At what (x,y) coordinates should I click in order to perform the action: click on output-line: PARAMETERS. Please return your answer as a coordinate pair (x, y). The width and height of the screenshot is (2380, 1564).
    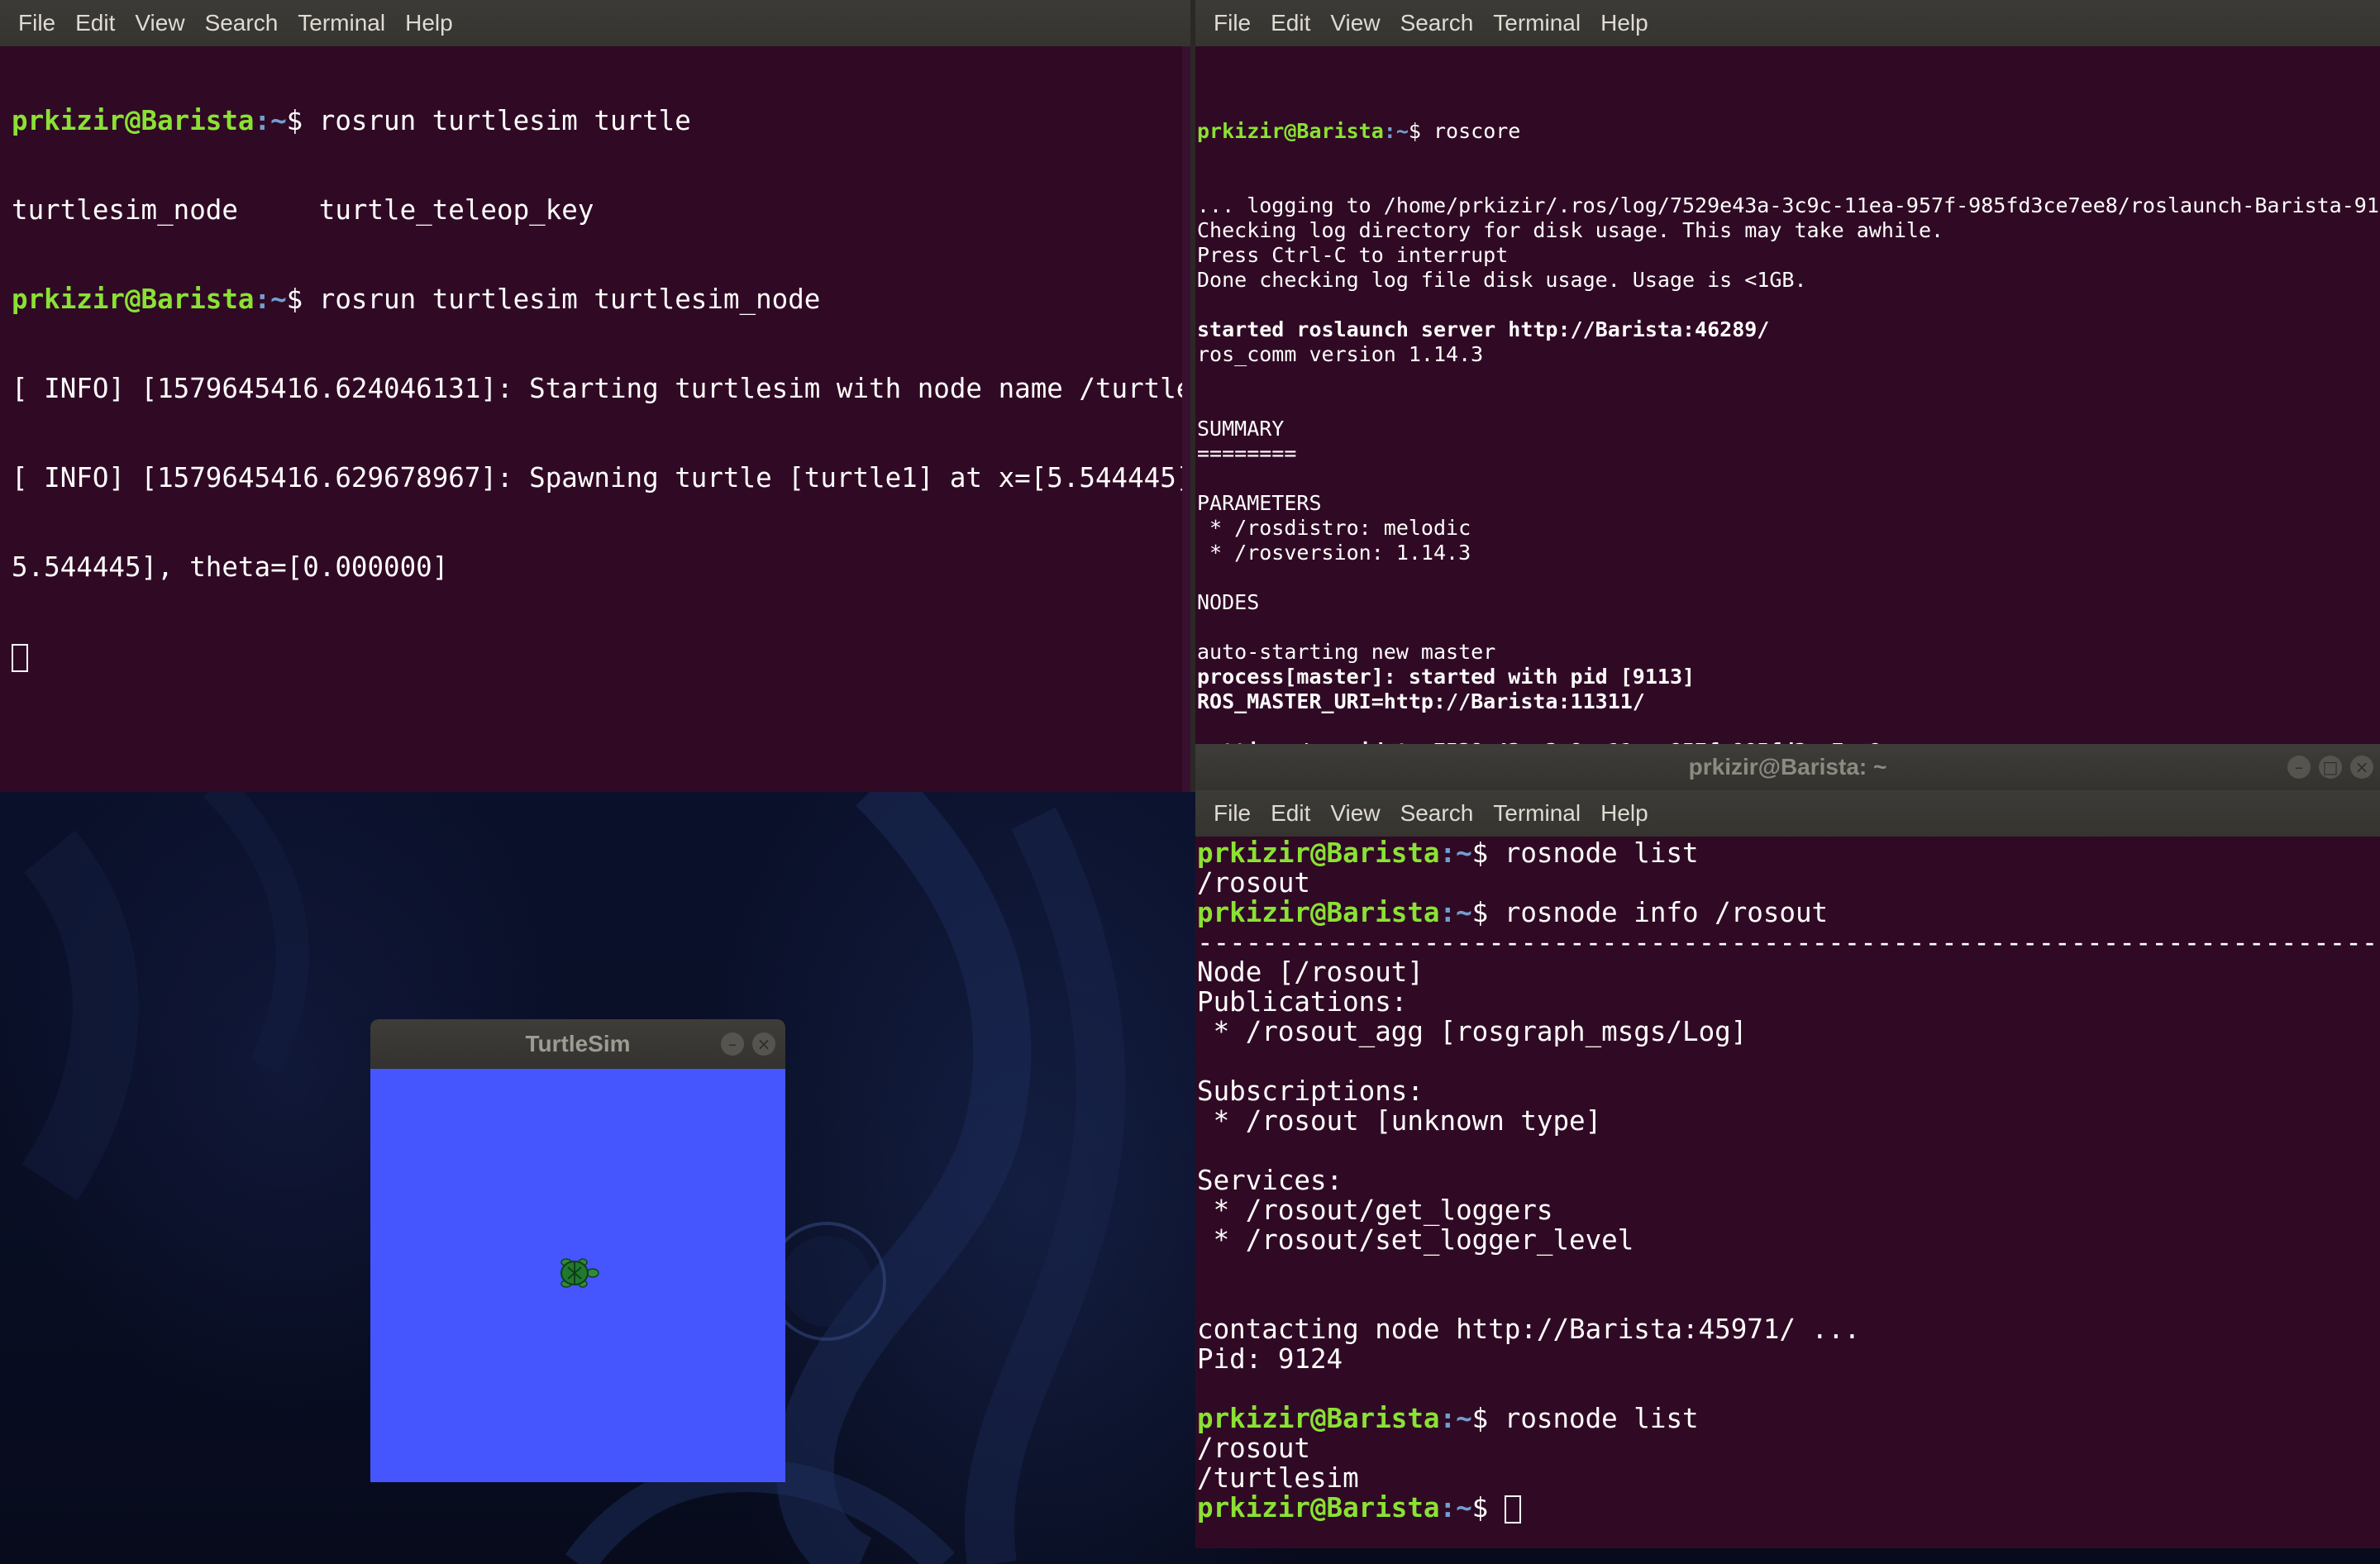
    Looking at the image, I should click on (1259, 503).